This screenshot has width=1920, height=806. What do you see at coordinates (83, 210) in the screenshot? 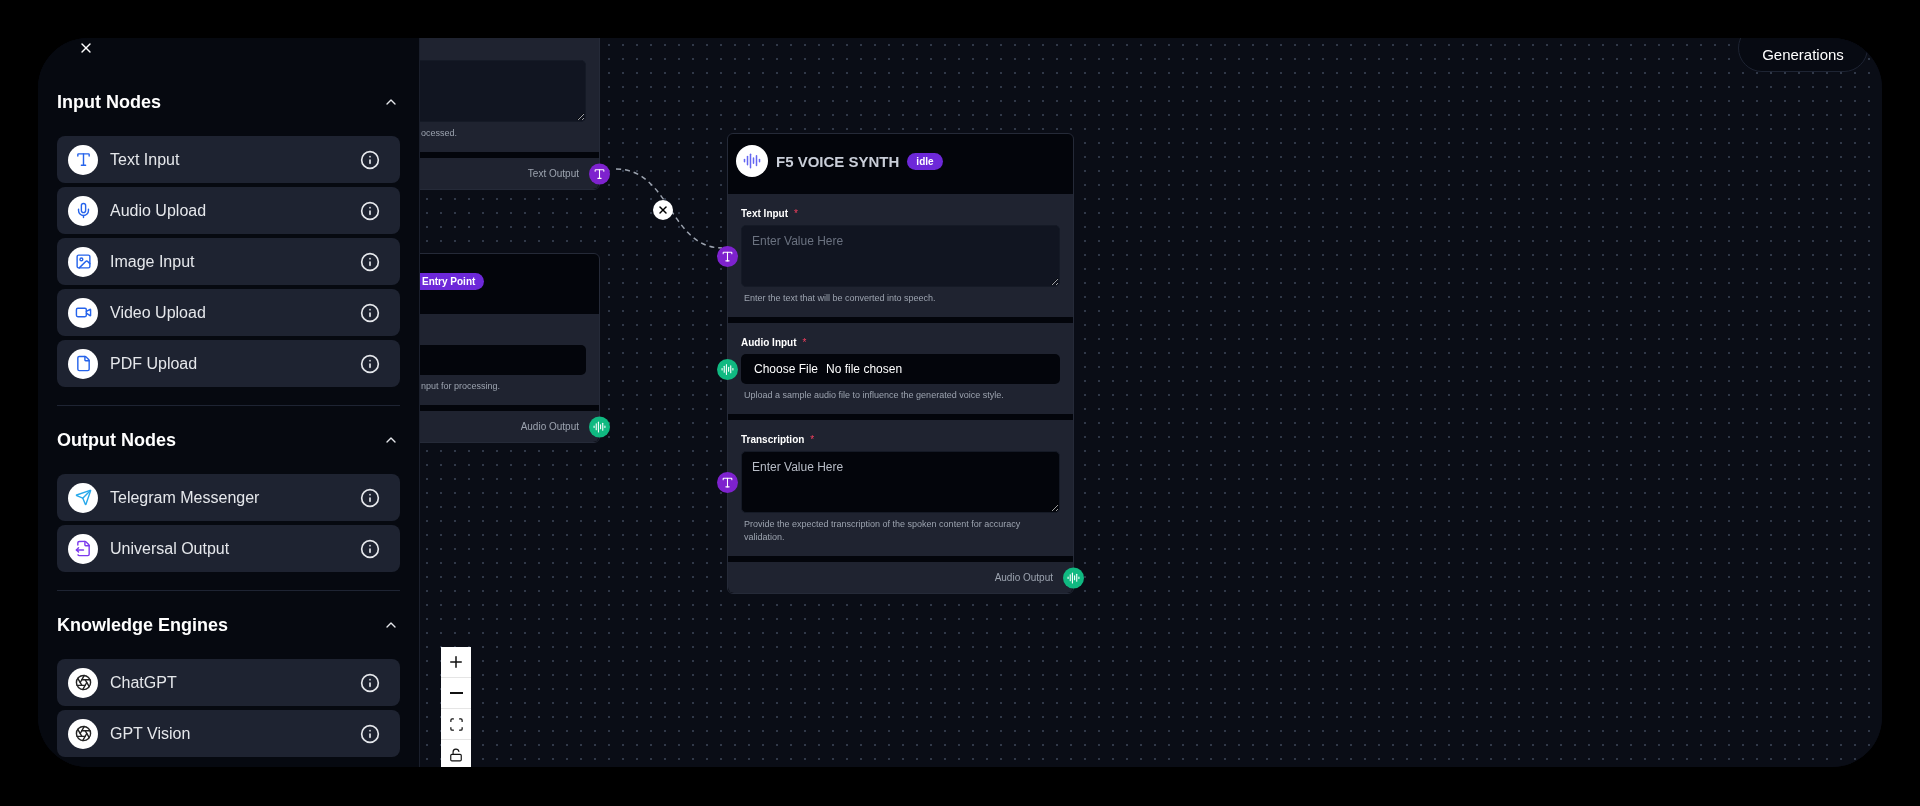
I see `microphone-icon` at bounding box center [83, 210].